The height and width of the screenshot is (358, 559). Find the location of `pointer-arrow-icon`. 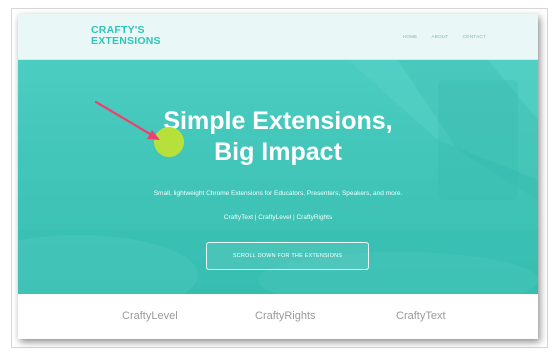

pointer-arrow-icon is located at coordinates (127, 120).